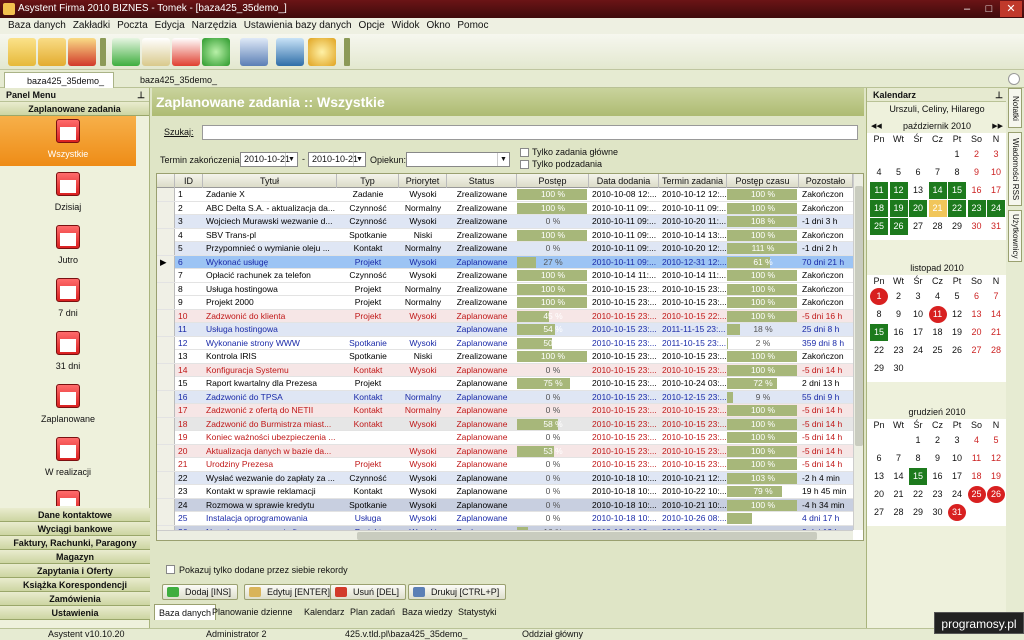  Describe the element at coordinates (406, 25) in the screenshot. I see `menu-item-7: Widok` at that location.